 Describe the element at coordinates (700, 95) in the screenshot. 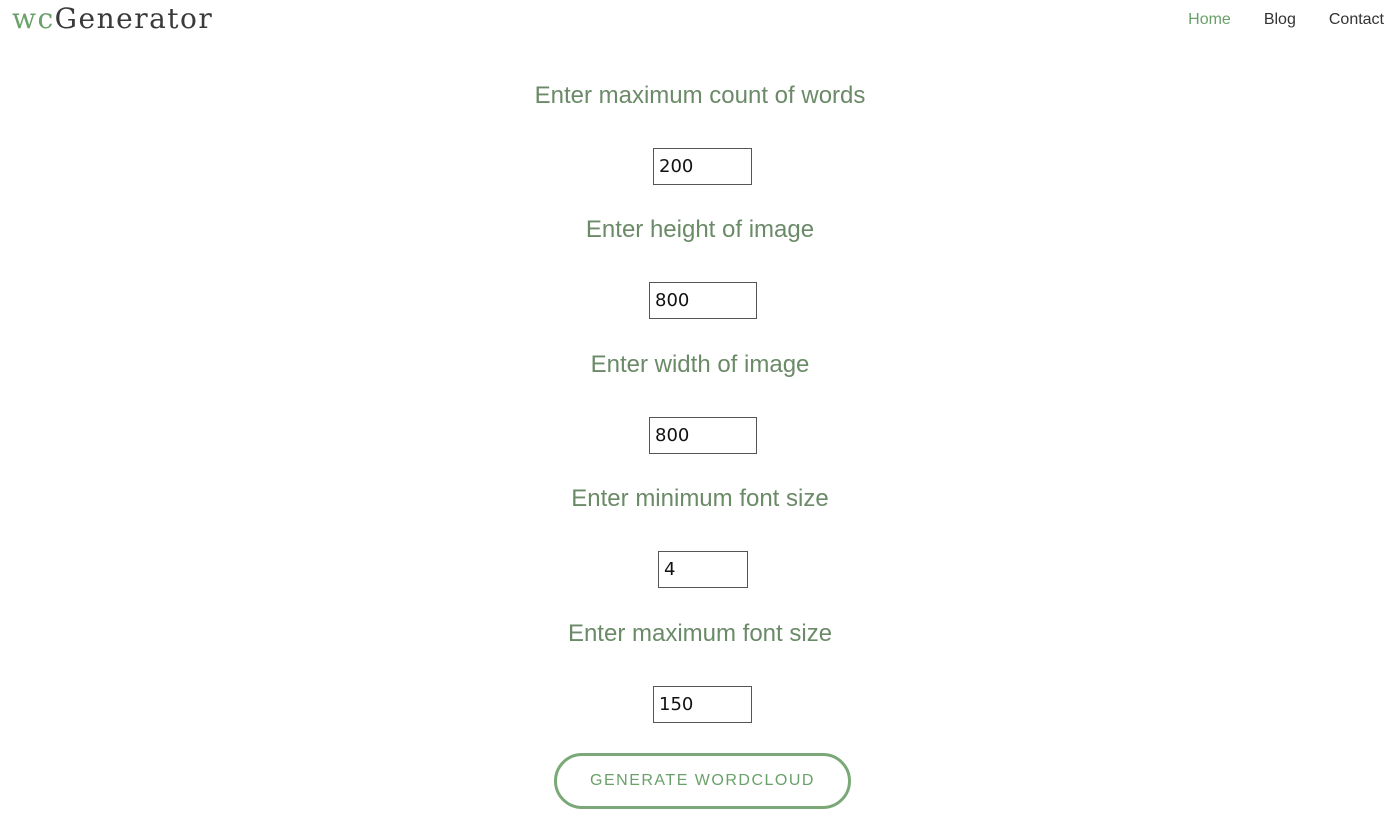

I see `max-words-label: Enter maximum count of words` at that location.